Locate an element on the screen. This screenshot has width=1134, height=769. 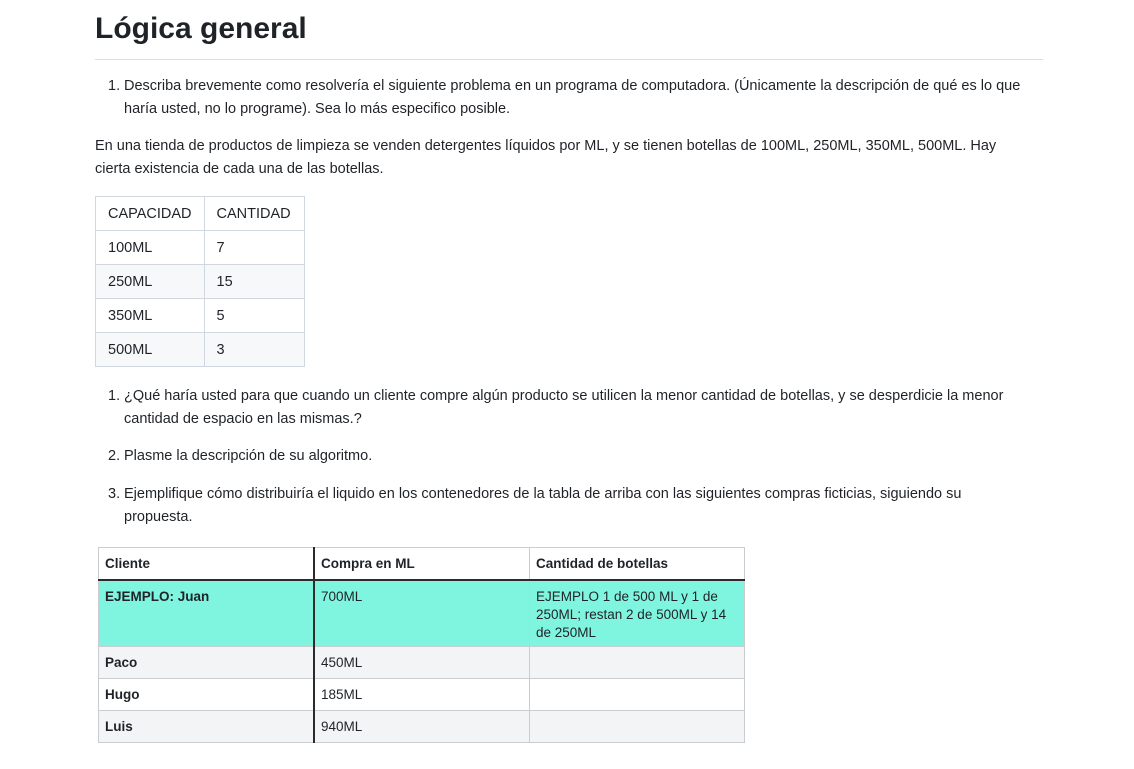
stock-cell-capacity: 500ML is located at coordinates (150, 349).